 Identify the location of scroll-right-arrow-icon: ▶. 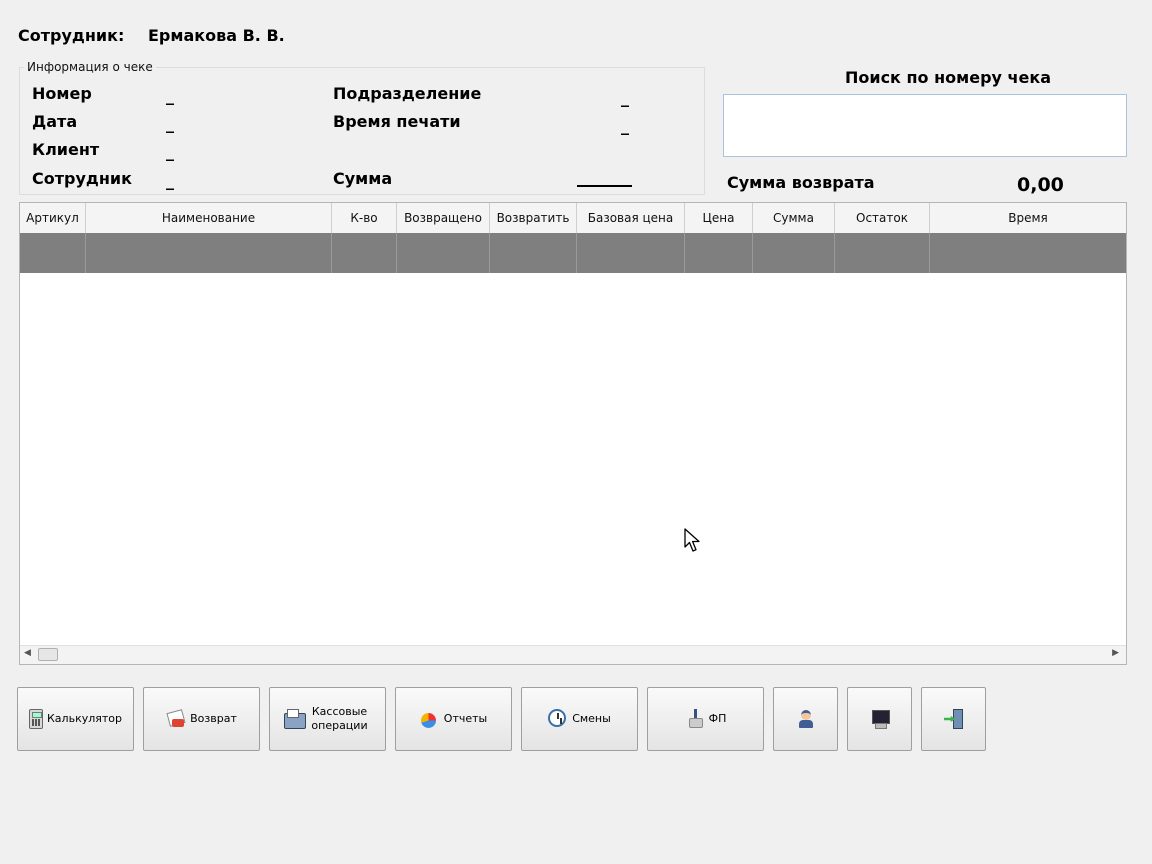
(1115, 653).